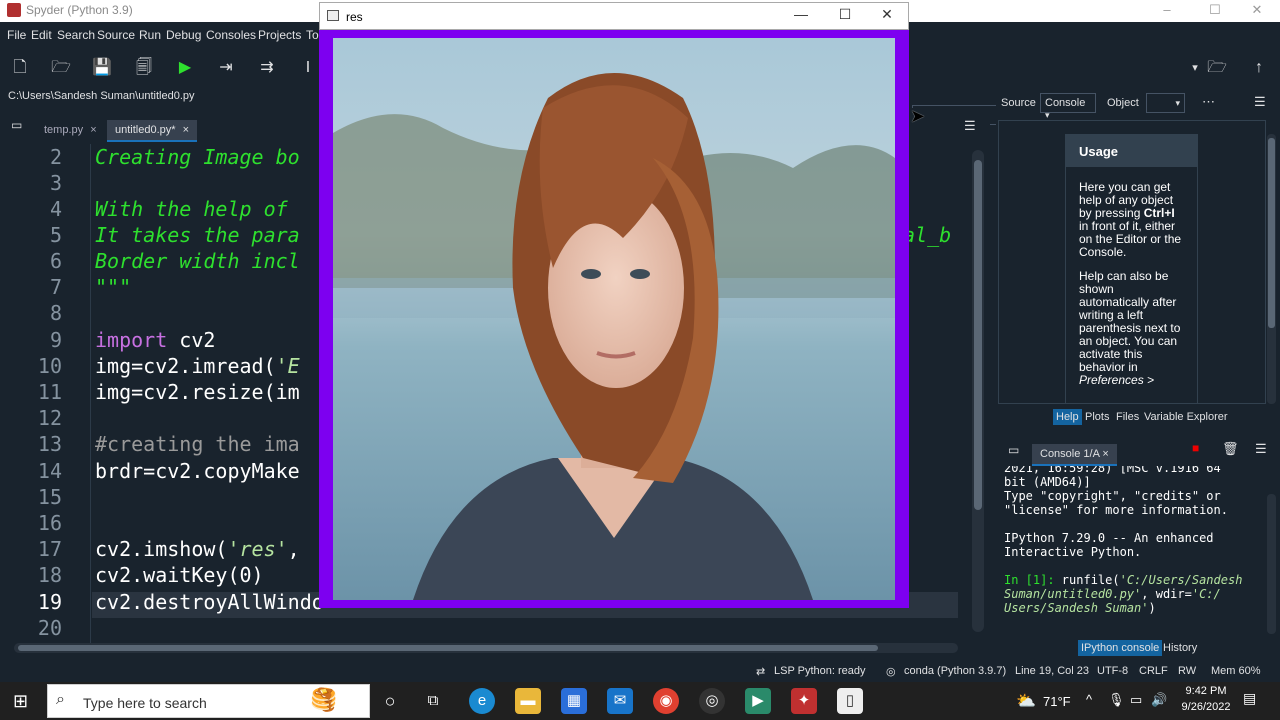  I want to click on network-icon: ▭, so click(1136, 700).